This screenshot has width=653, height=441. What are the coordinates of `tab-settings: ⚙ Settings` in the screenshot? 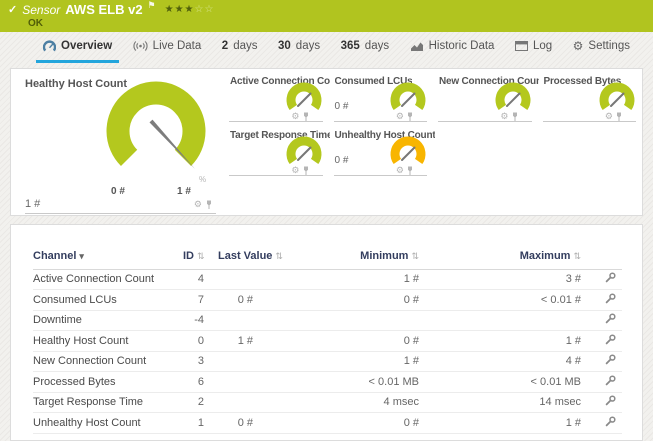 It's located at (601, 47).